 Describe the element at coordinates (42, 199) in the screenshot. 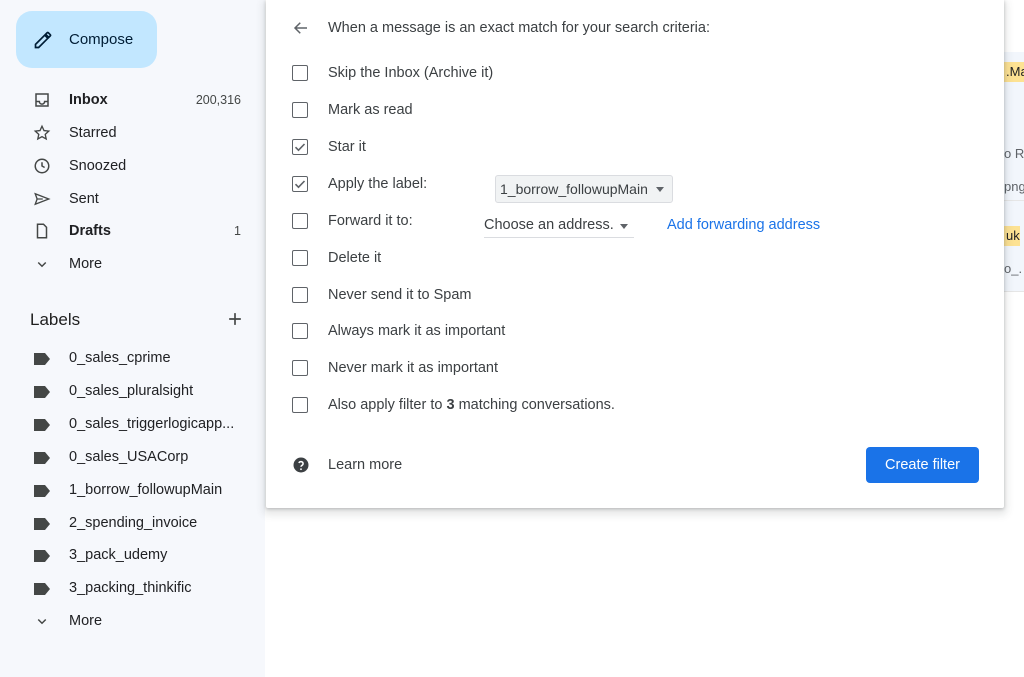

I see `send-icon` at that location.